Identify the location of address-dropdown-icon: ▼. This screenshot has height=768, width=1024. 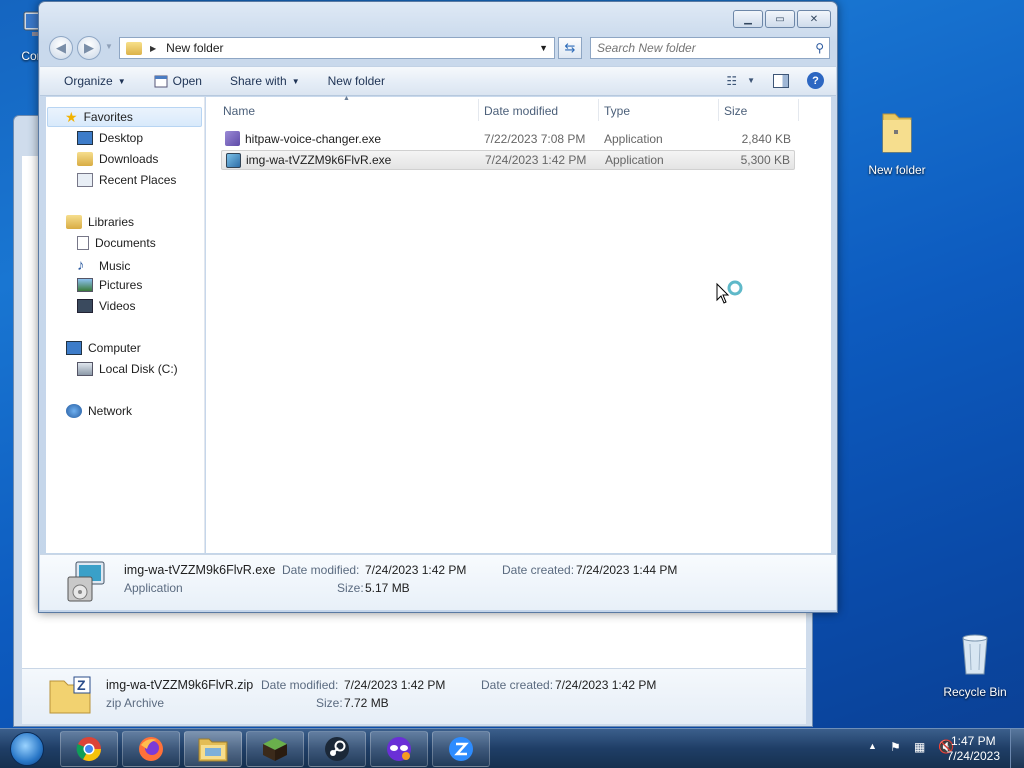
(543, 48).